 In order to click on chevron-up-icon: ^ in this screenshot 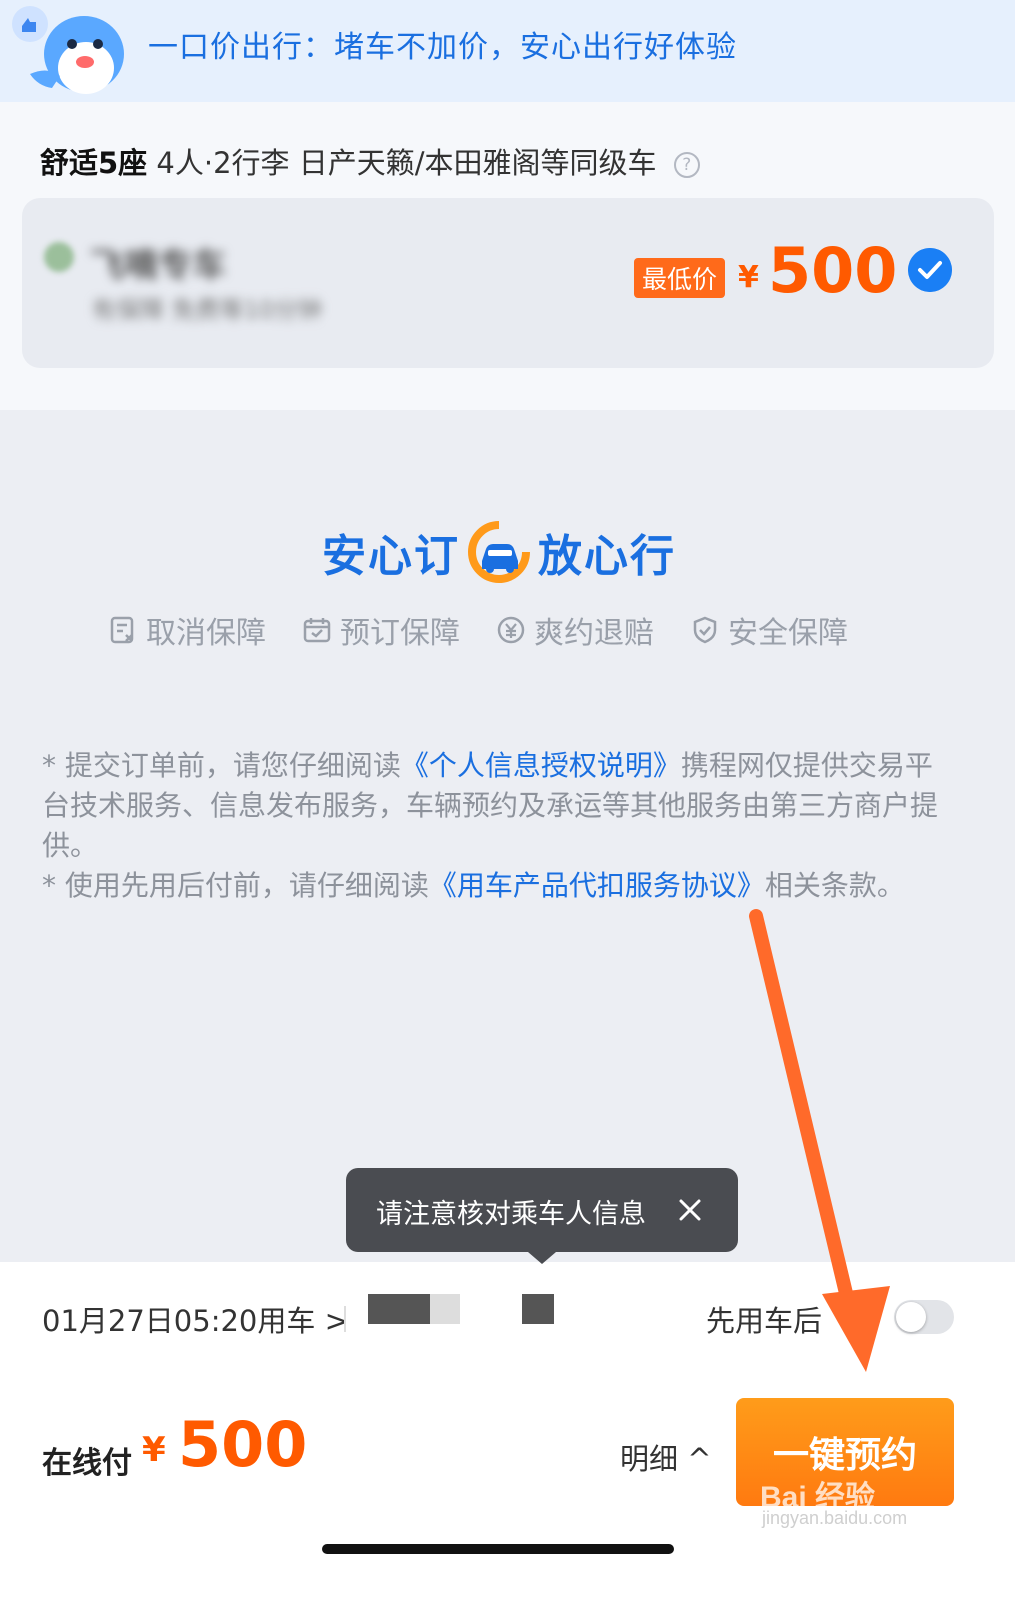, I will do `click(699, 1459)`.